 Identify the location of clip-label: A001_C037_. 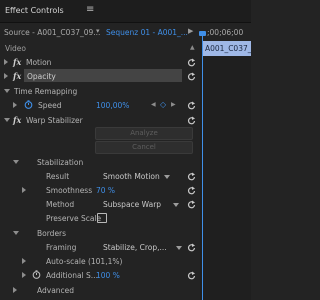
(228, 48).